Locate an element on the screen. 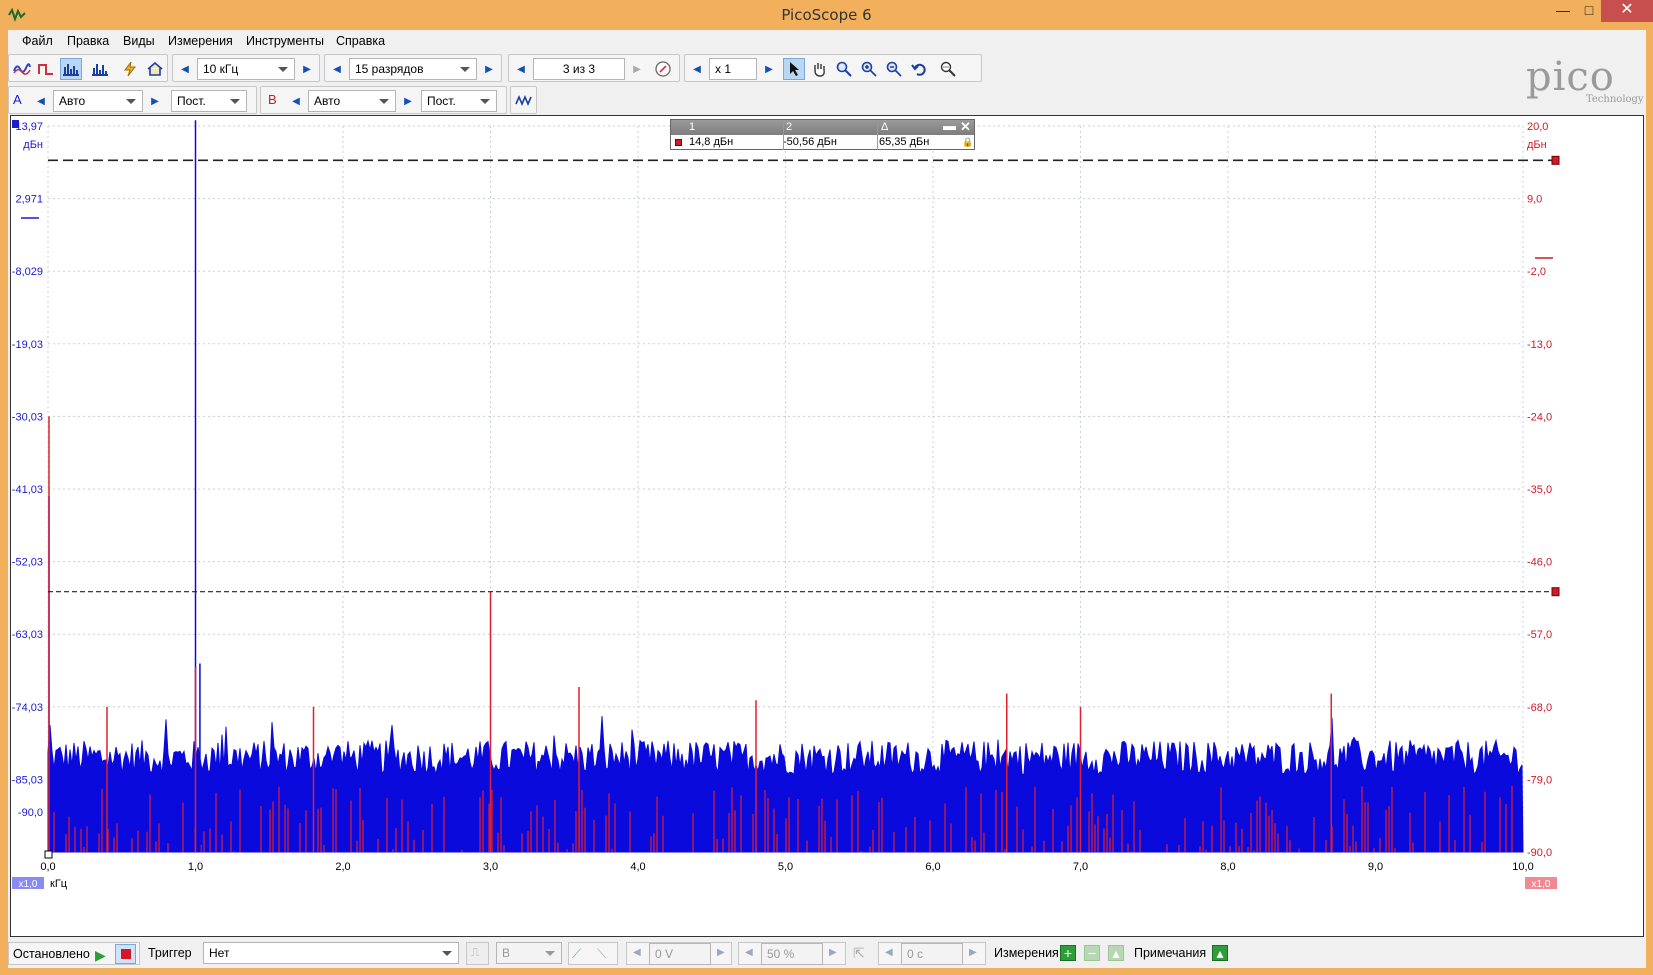 The width and height of the screenshot is (1653, 975). trigger-mode-dropdown: Нет is located at coordinates (331, 953).